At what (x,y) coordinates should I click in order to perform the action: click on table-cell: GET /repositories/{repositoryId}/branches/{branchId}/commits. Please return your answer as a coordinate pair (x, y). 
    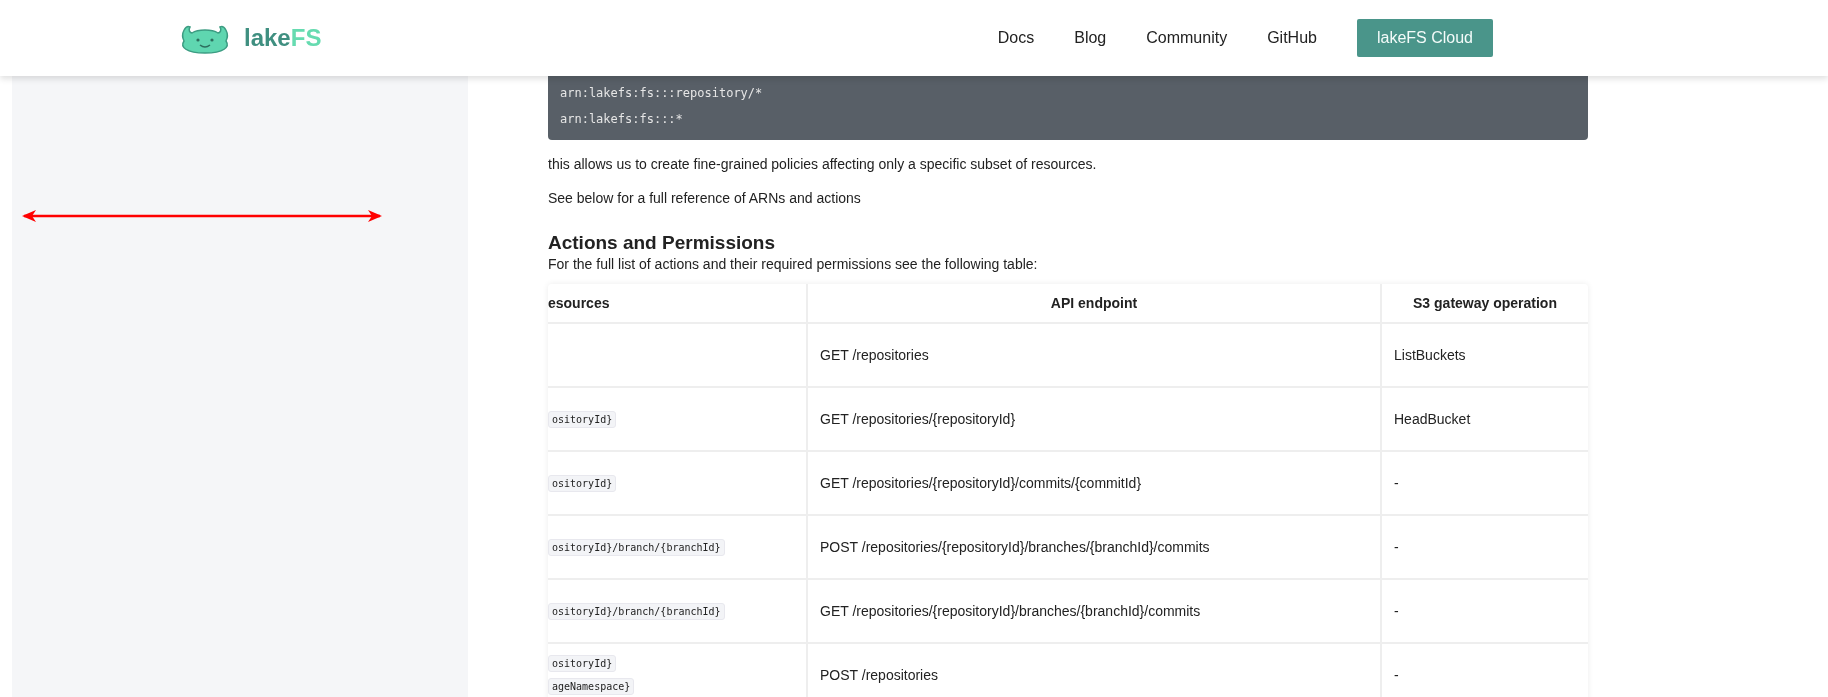
    Looking at the image, I should click on (1095, 611).